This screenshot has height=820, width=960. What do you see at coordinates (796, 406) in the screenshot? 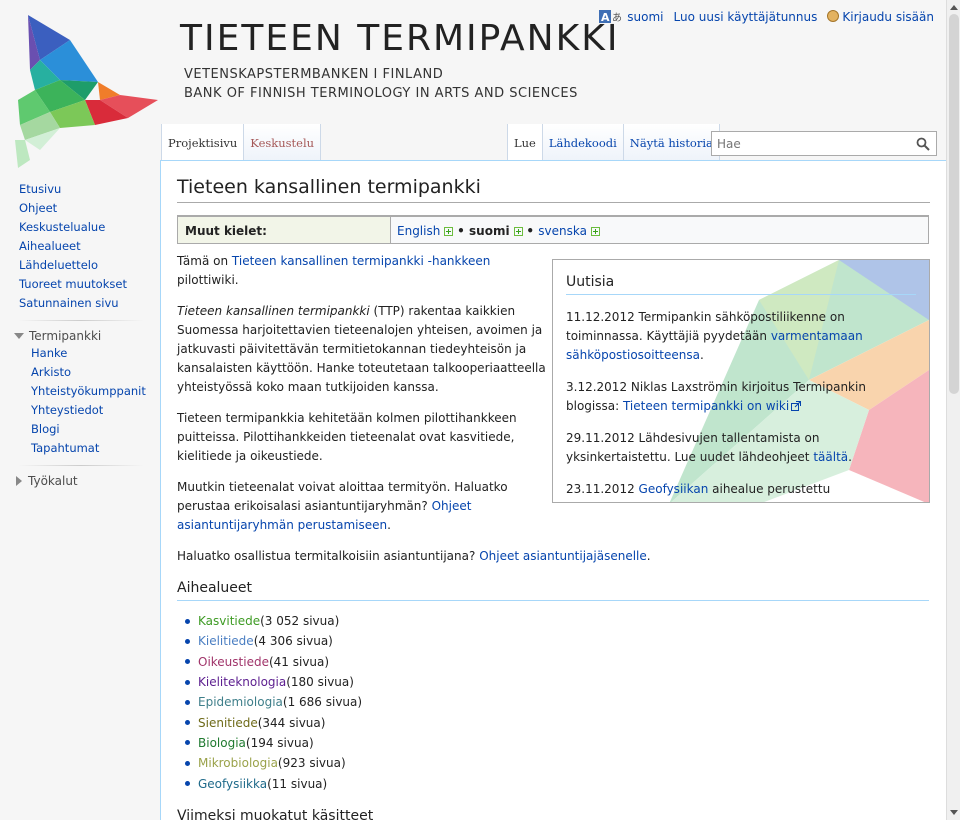
I see `external-link-icon` at bounding box center [796, 406].